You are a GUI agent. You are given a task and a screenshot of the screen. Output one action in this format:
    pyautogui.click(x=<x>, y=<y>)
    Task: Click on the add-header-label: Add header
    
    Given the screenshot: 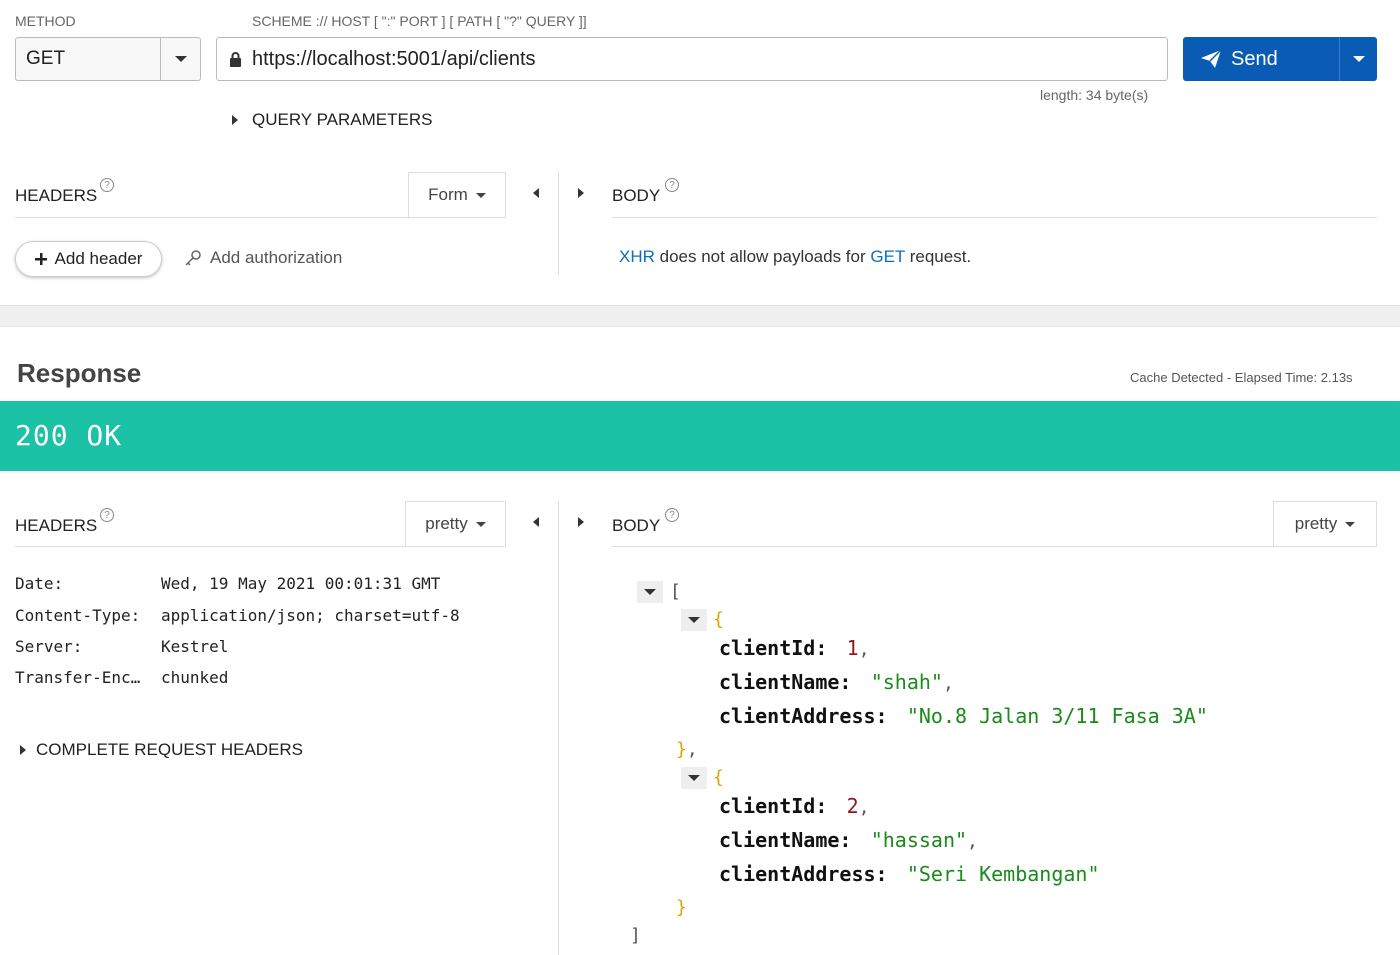 What is the action you would take?
    pyautogui.click(x=98, y=258)
    